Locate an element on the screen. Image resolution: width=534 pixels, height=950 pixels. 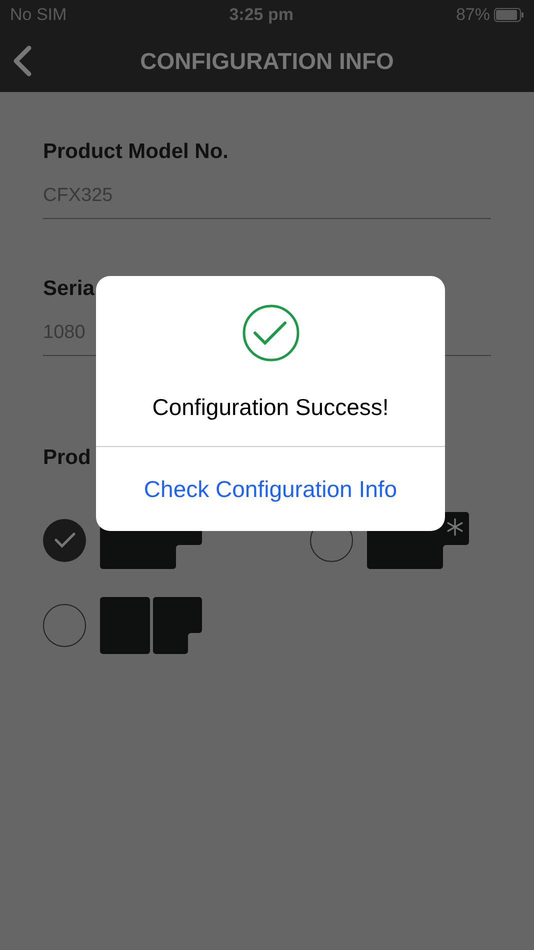
section-label: Prod is located at coordinates (67, 458).